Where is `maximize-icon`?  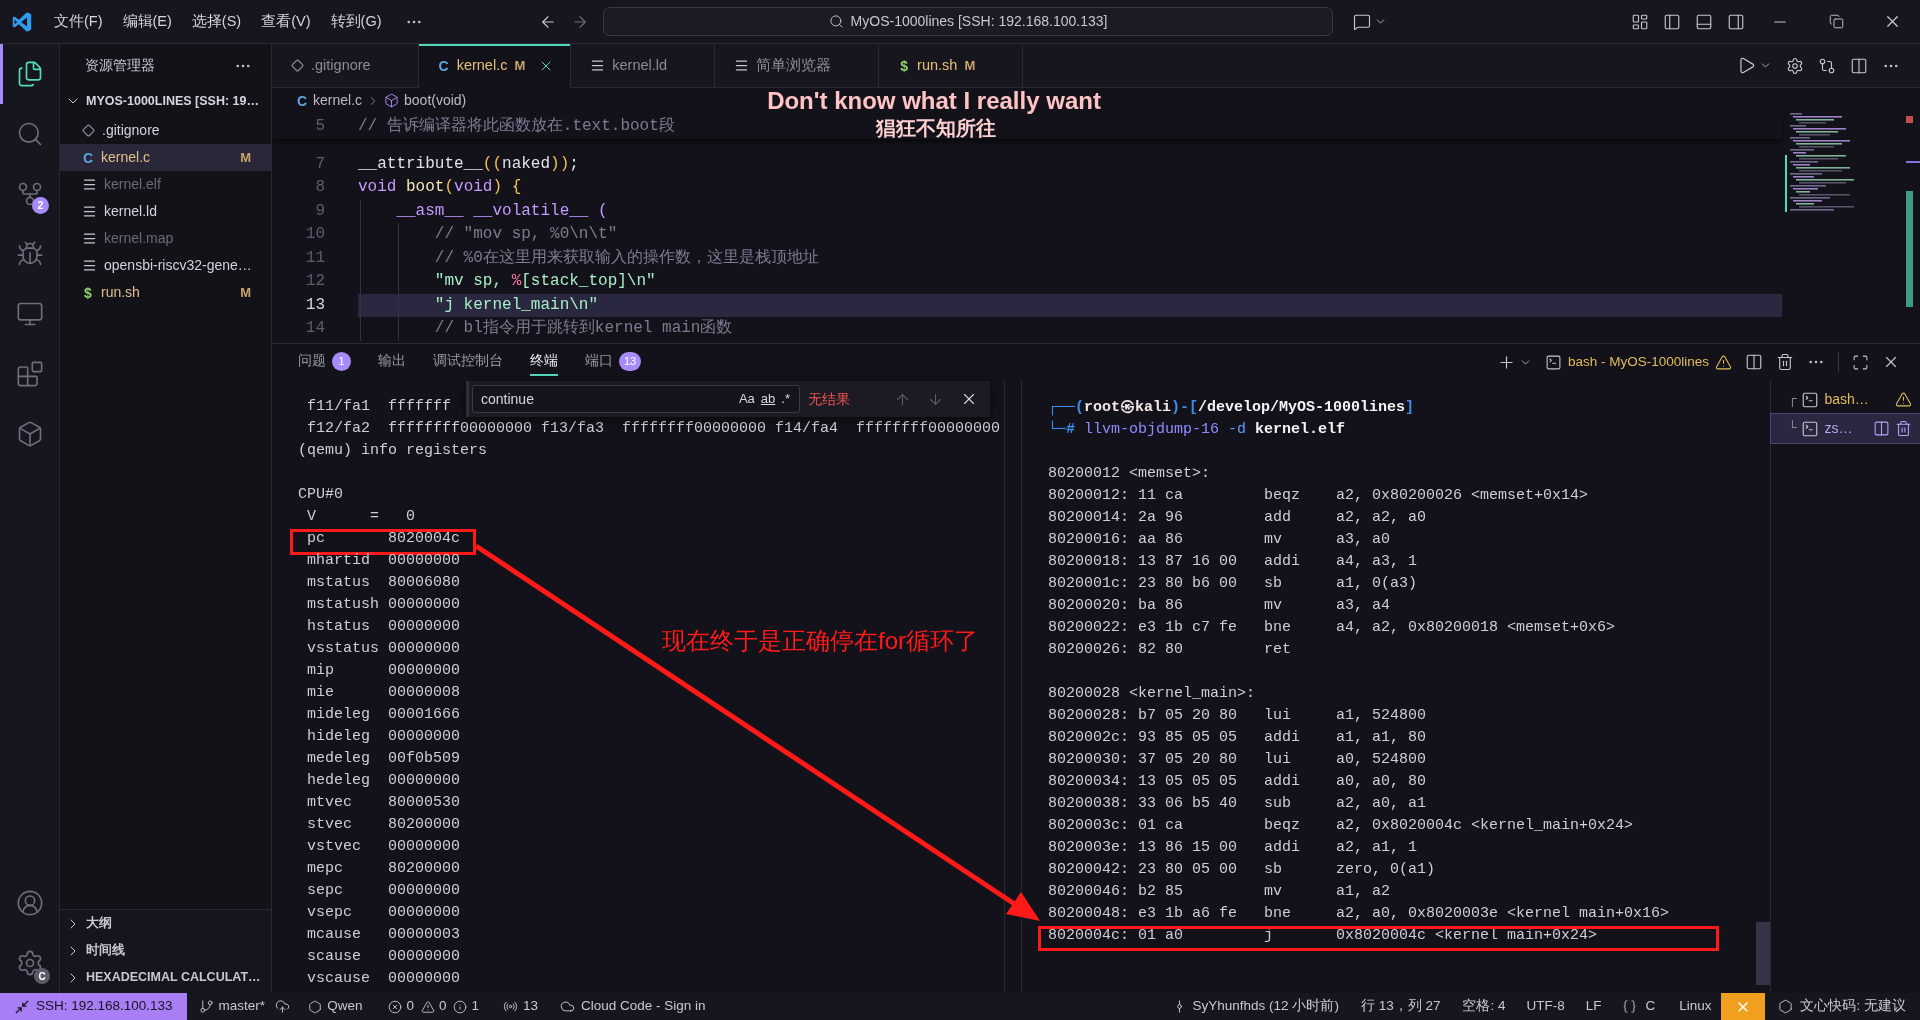 maximize-icon is located at coordinates (1860, 362).